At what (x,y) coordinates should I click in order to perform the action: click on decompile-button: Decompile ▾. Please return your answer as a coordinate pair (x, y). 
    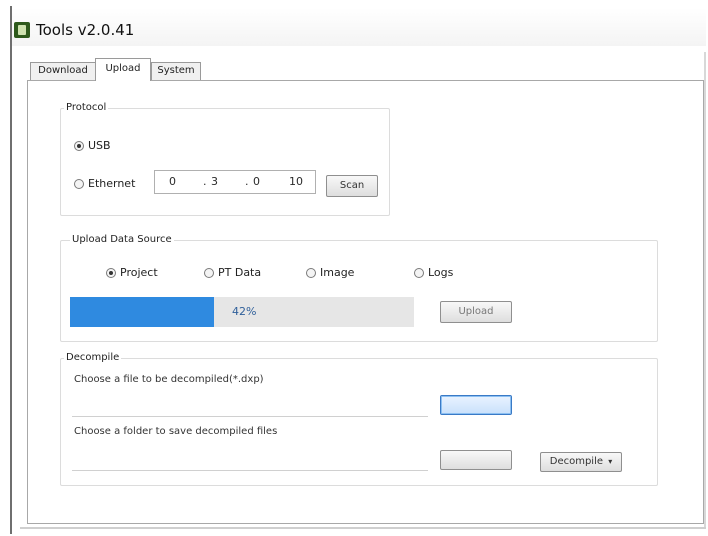
    Looking at the image, I should click on (581, 462).